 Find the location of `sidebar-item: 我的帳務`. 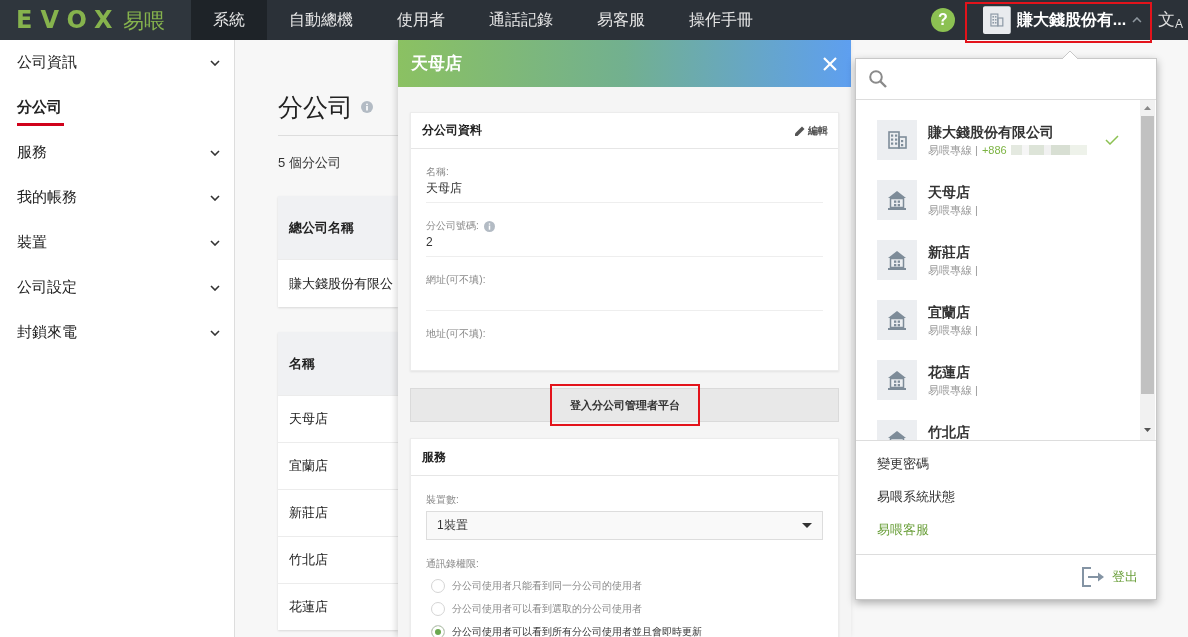

sidebar-item: 我的帳務 is located at coordinates (117, 197).